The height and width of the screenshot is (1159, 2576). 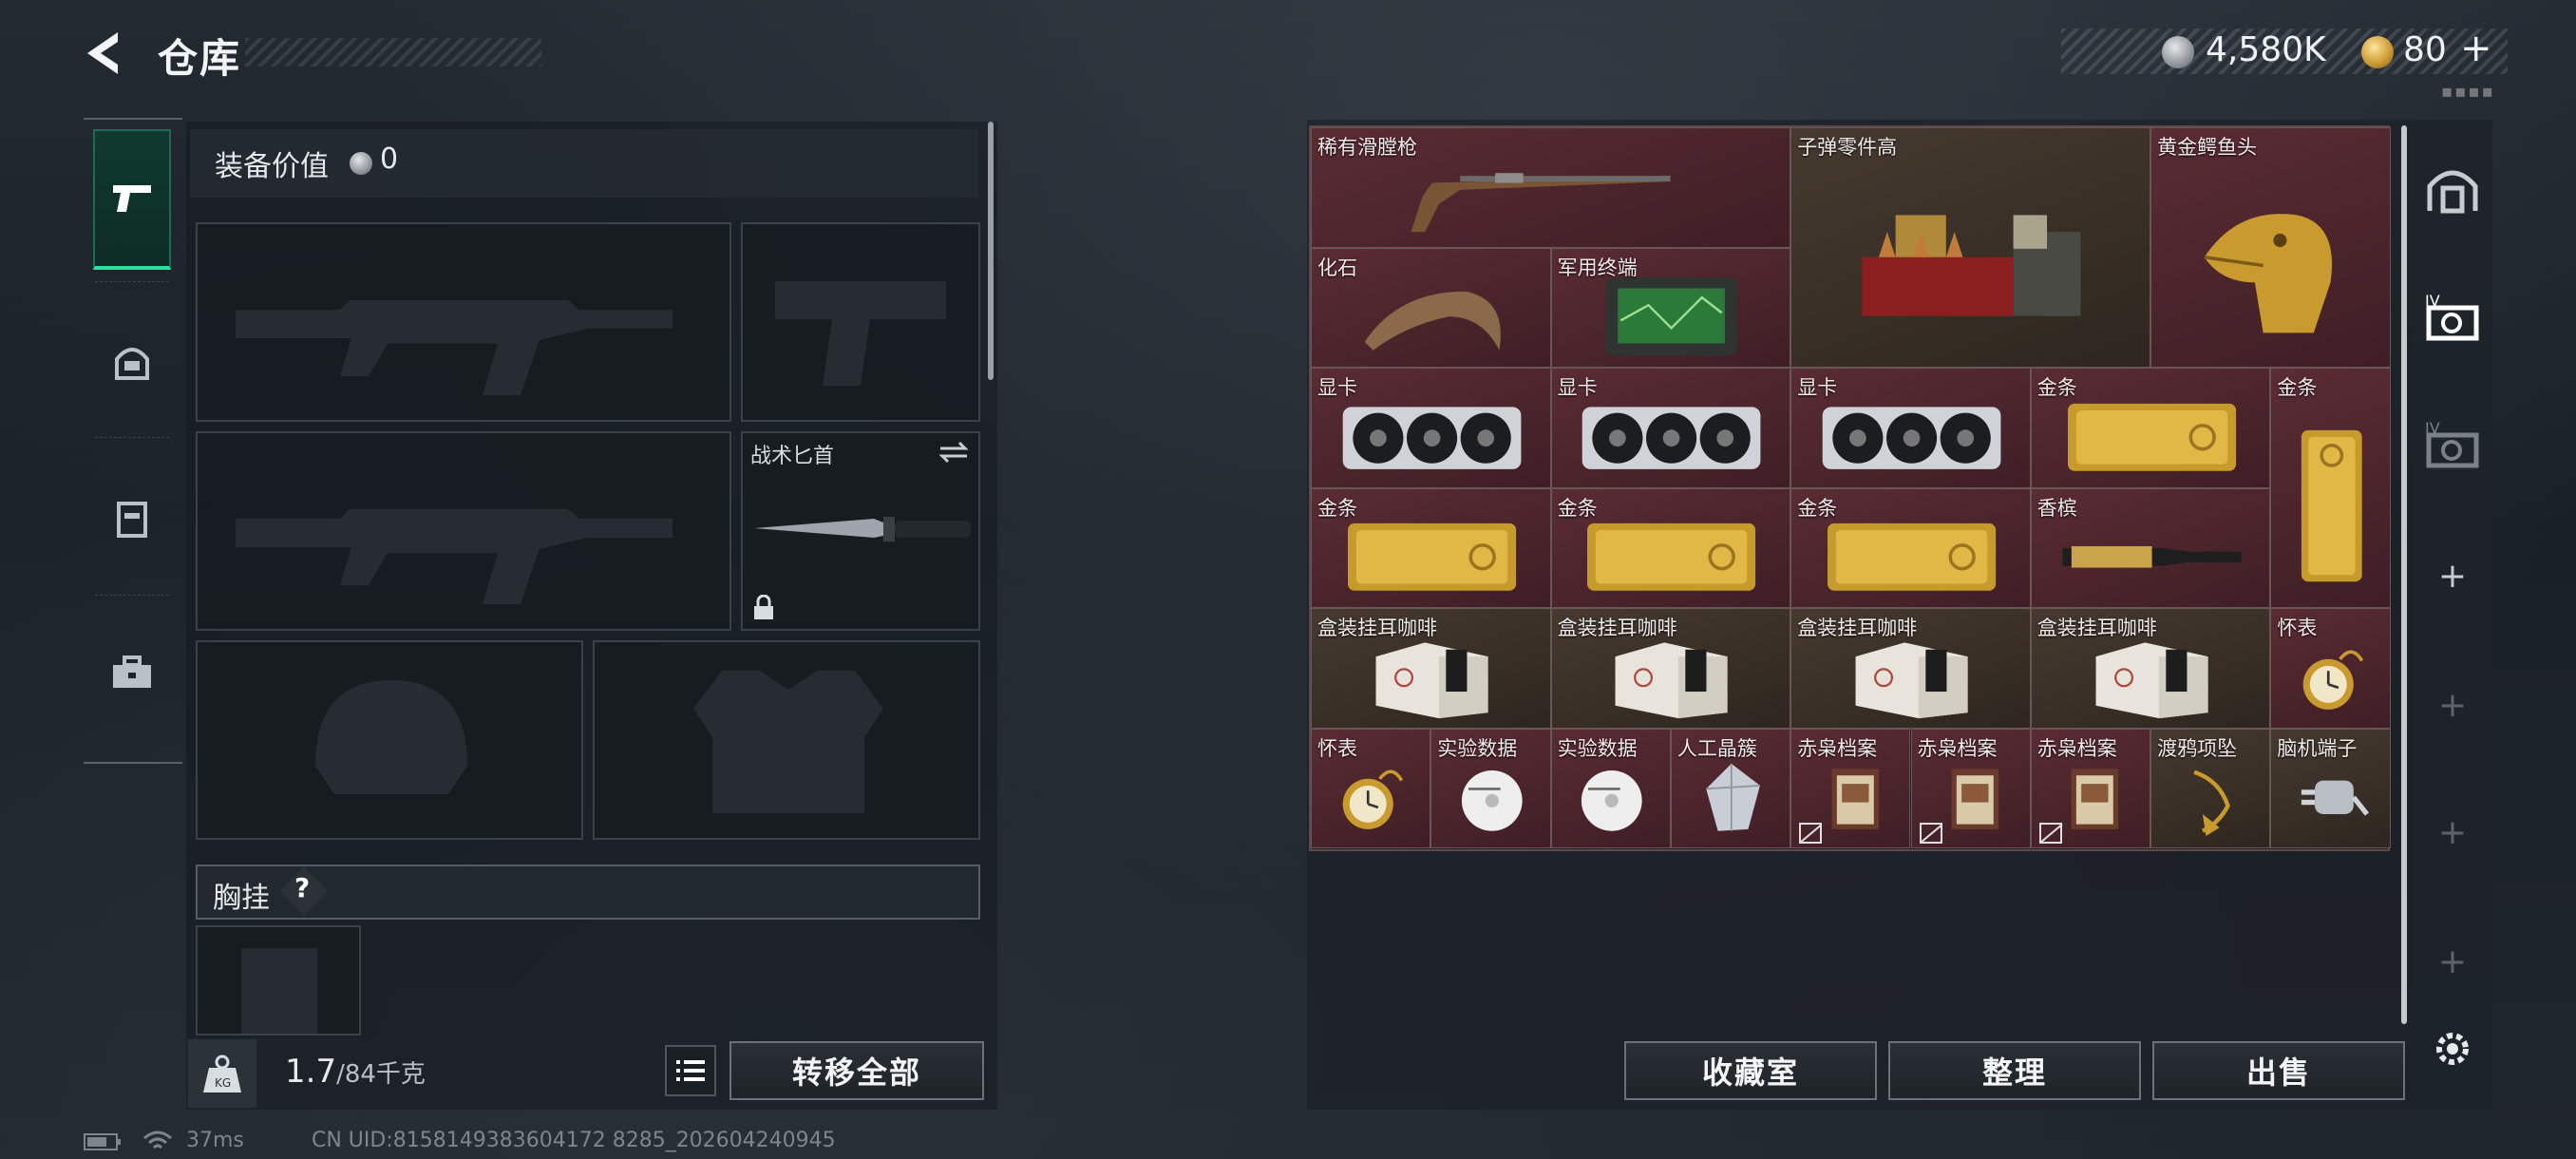 What do you see at coordinates (1731, 799) in the screenshot?
I see `crystal-icon` at bounding box center [1731, 799].